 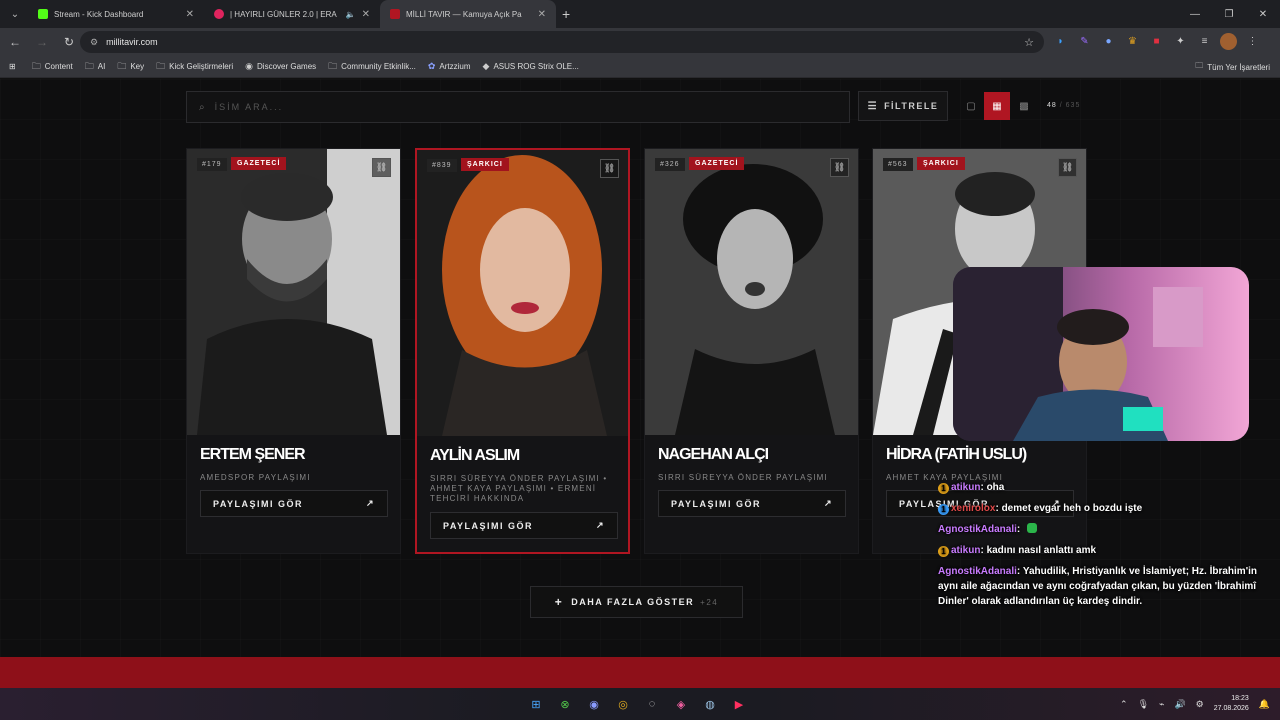 What do you see at coordinates (1232, 67) in the screenshot?
I see `all-bookmarks: 🗀 Tüm Yer İşaretleri` at bounding box center [1232, 67].